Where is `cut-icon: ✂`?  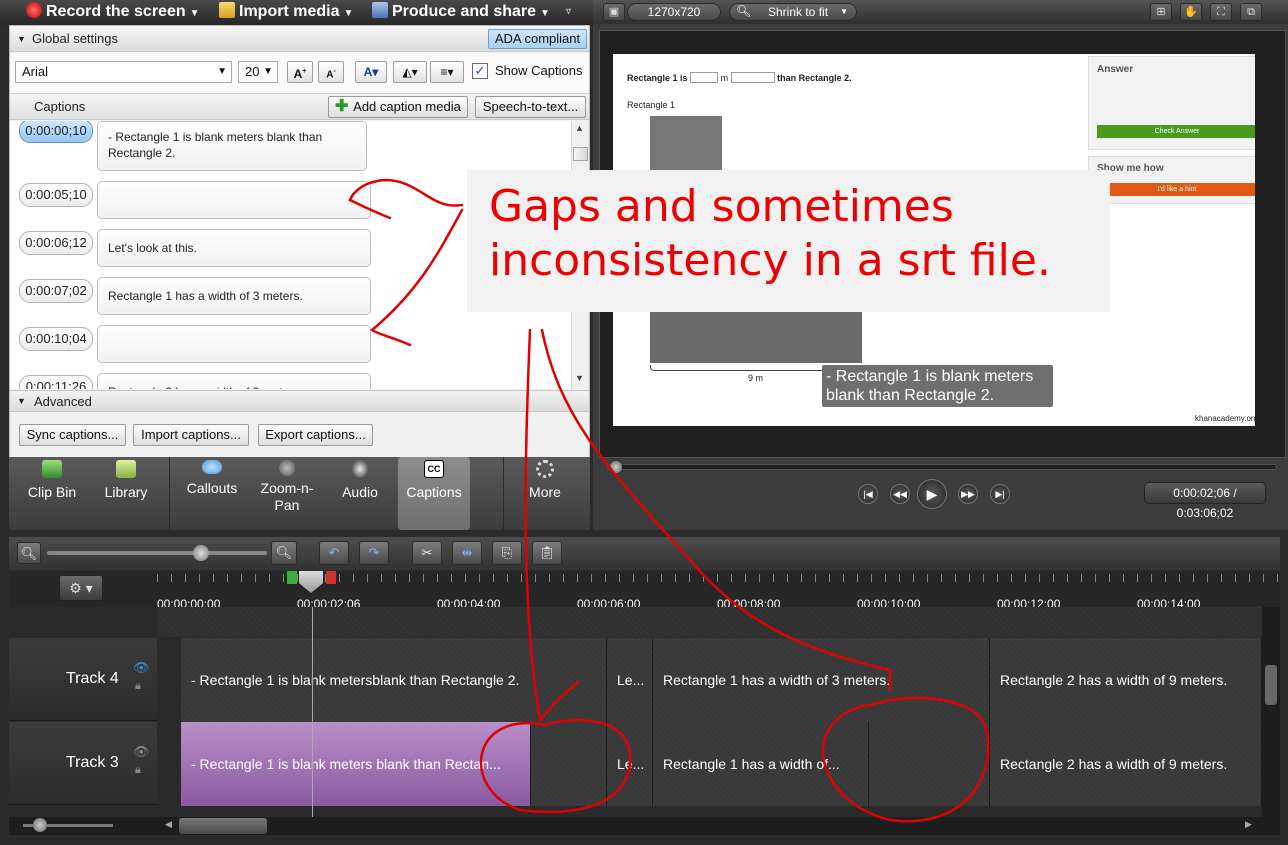 cut-icon: ✂ is located at coordinates (427, 553).